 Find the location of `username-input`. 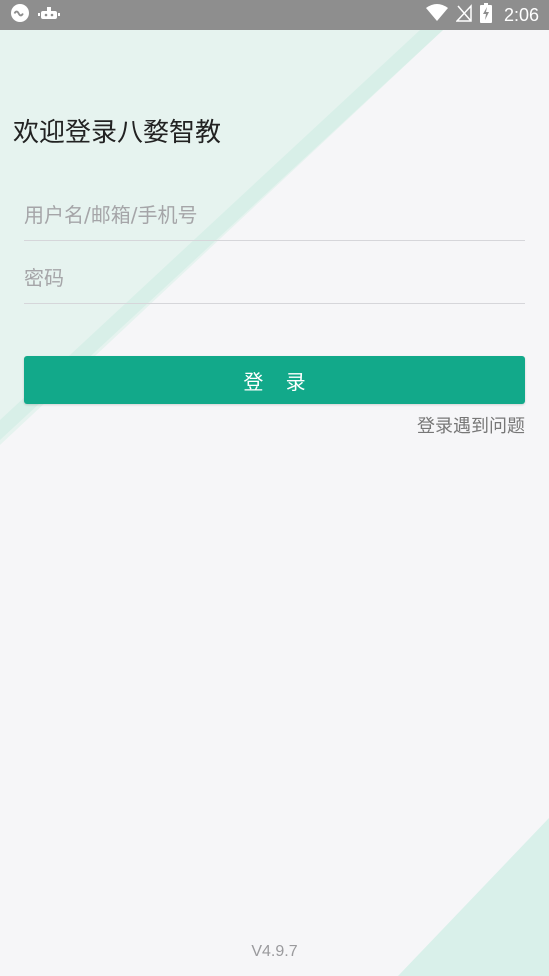

username-input is located at coordinates (274, 215).